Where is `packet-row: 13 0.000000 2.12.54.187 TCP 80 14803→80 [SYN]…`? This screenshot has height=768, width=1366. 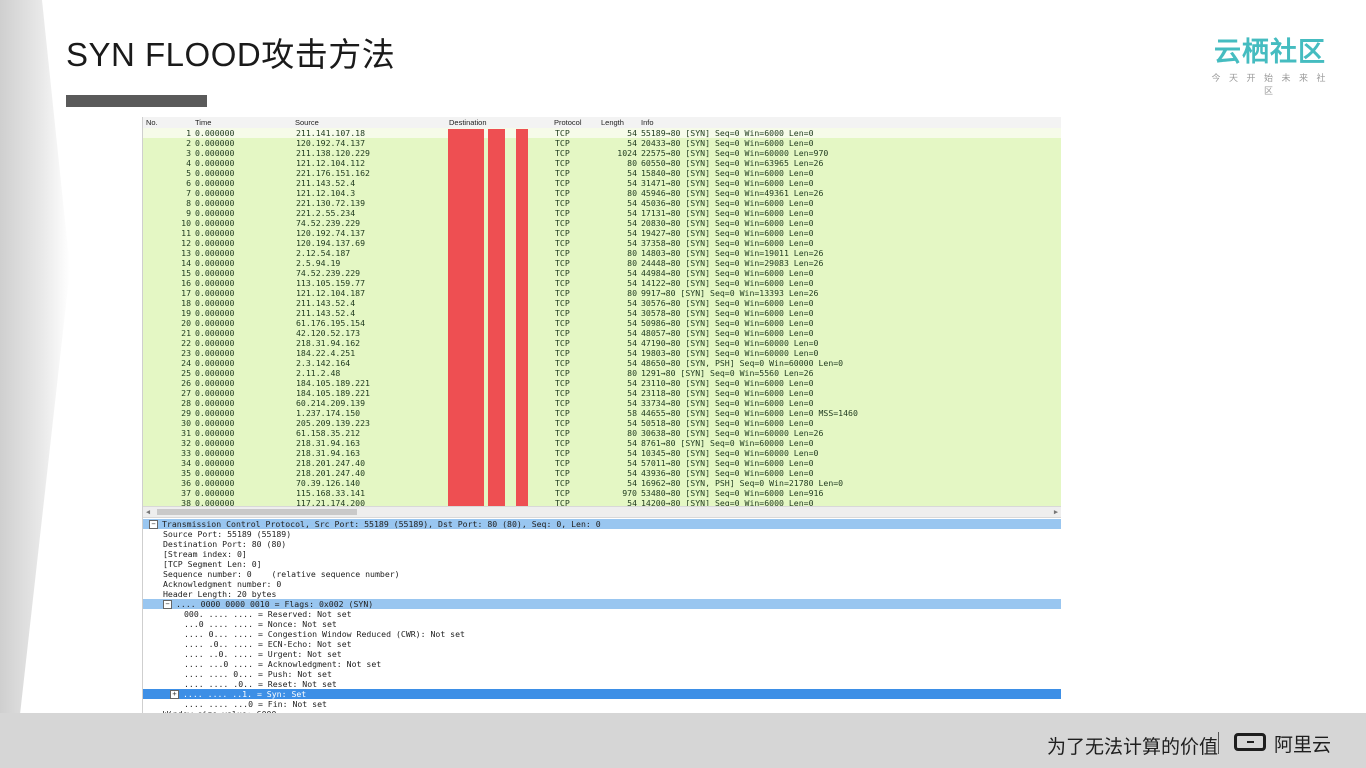
packet-row: 13 0.000000 2.12.54.187 TCP 80 14803→80 [SYN]… is located at coordinates (602, 253).